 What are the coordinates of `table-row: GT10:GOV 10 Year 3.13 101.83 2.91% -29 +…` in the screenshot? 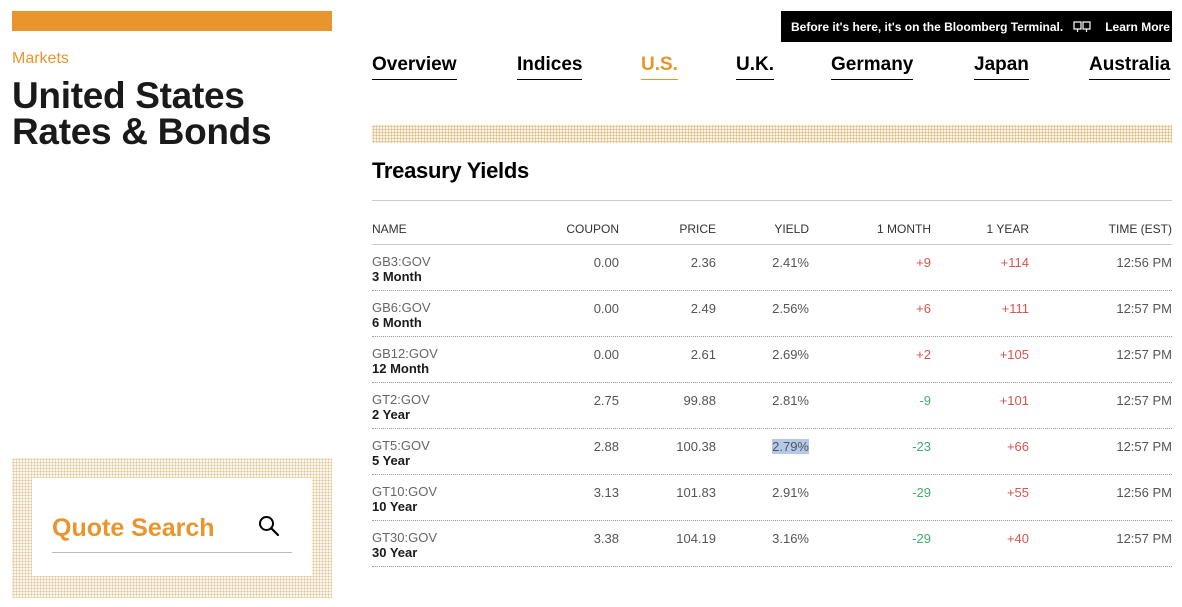 It's located at (772, 498).